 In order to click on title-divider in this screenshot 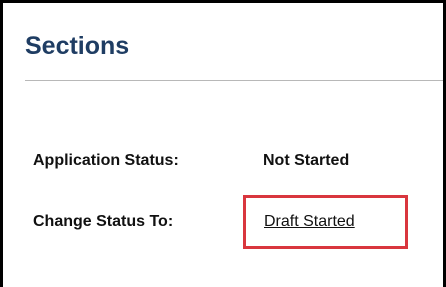, I will do `click(234, 80)`.